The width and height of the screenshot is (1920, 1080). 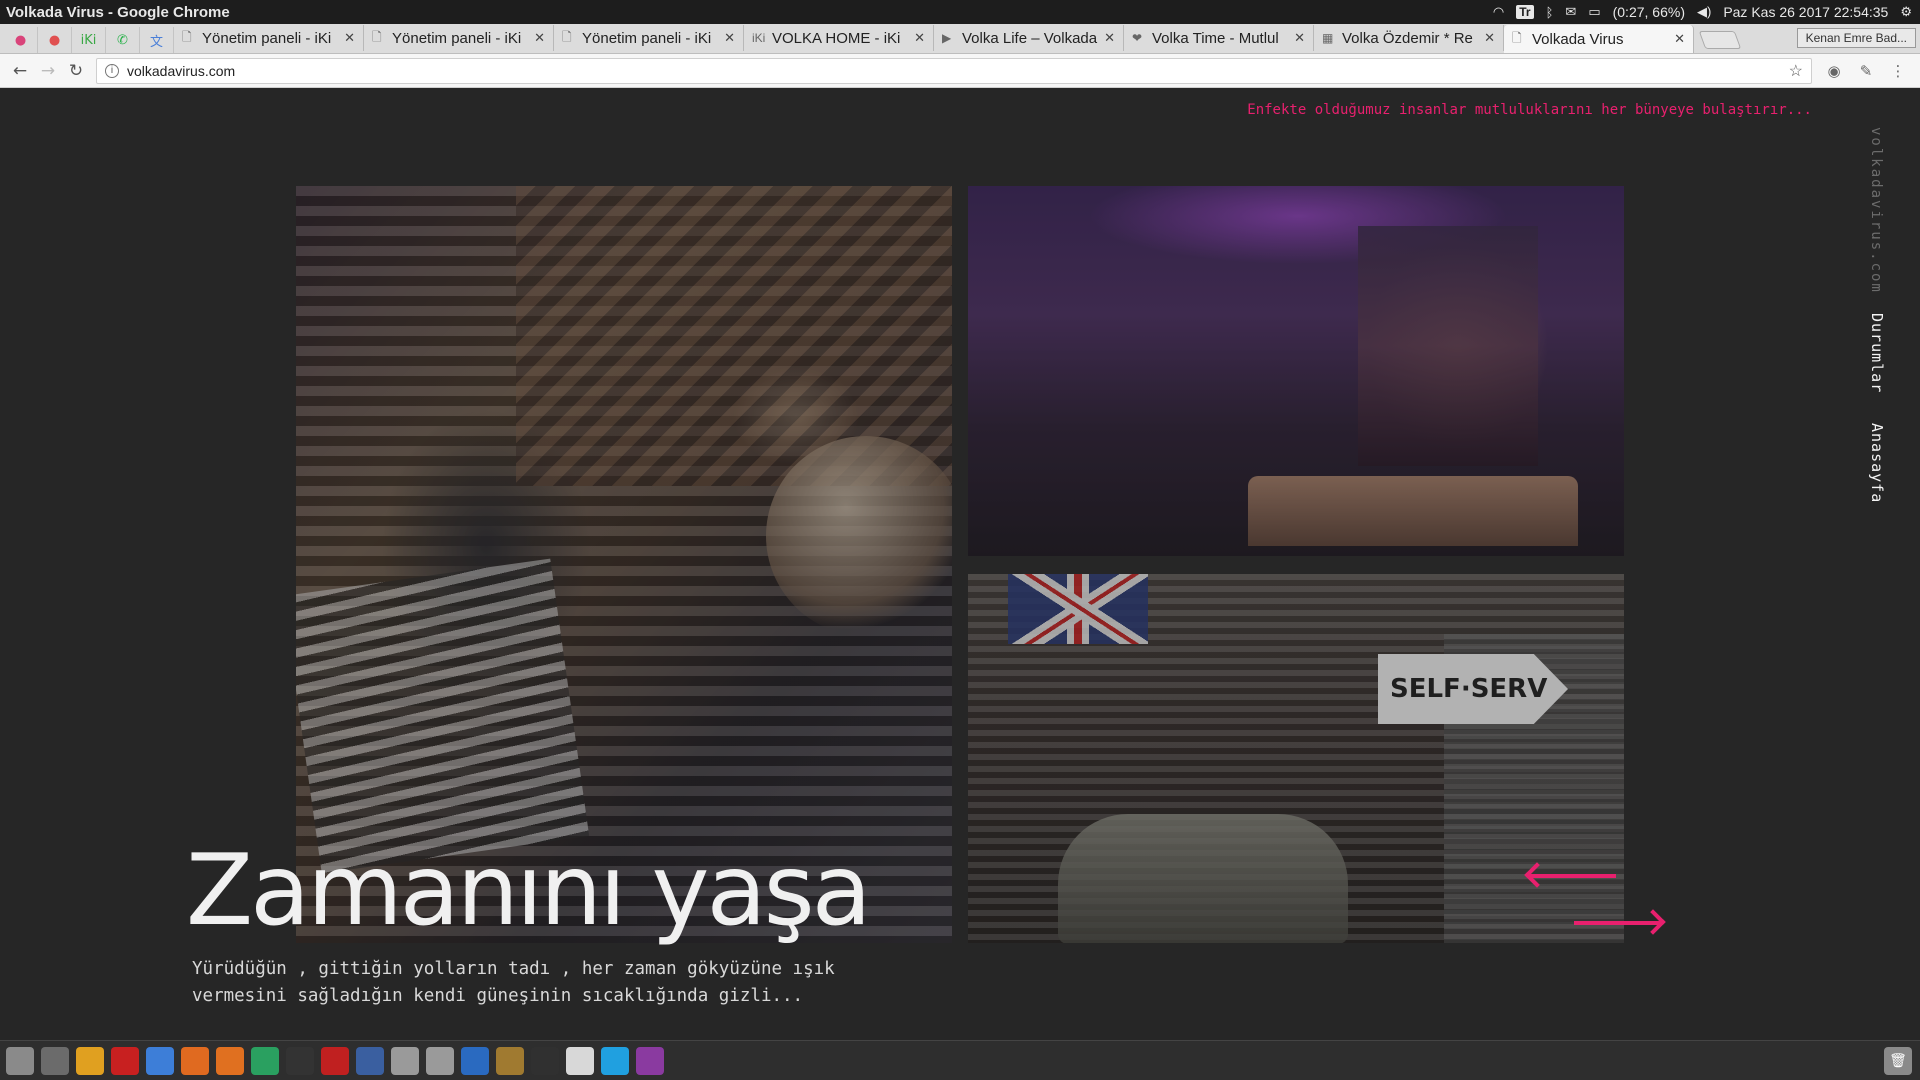 What do you see at coordinates (118, 12) in the screenshot?
I see `window-title: Volkada Virus - Google Chrome` at bounding box center [118, 12].